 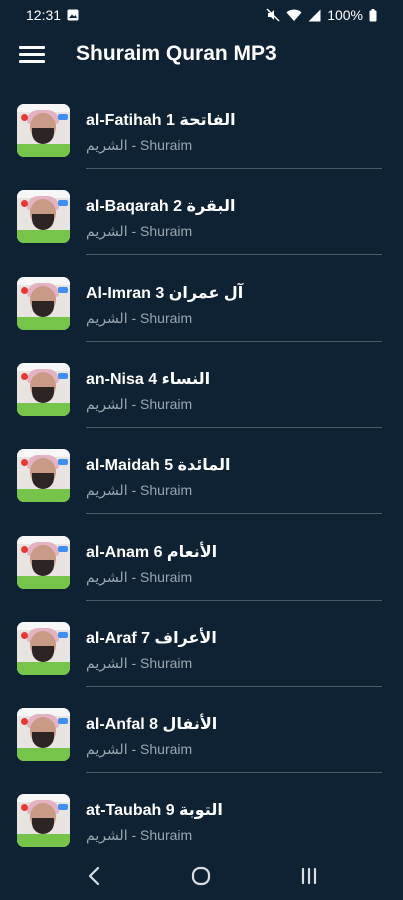 What do you see at coordinates (44, 15) in the screenshot?
I see `status-time: 12:31` at bounding box center [44, 15].